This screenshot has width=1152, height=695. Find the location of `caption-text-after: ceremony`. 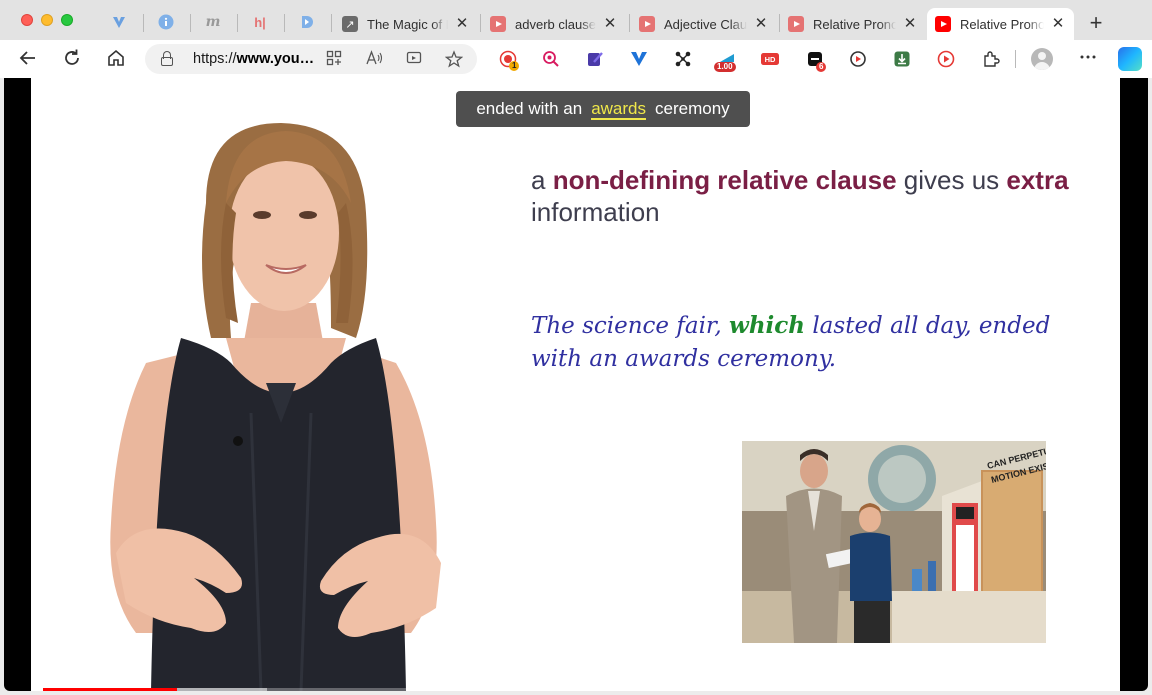

caption-text-after: ceremony is located at coordinates (692, 108).